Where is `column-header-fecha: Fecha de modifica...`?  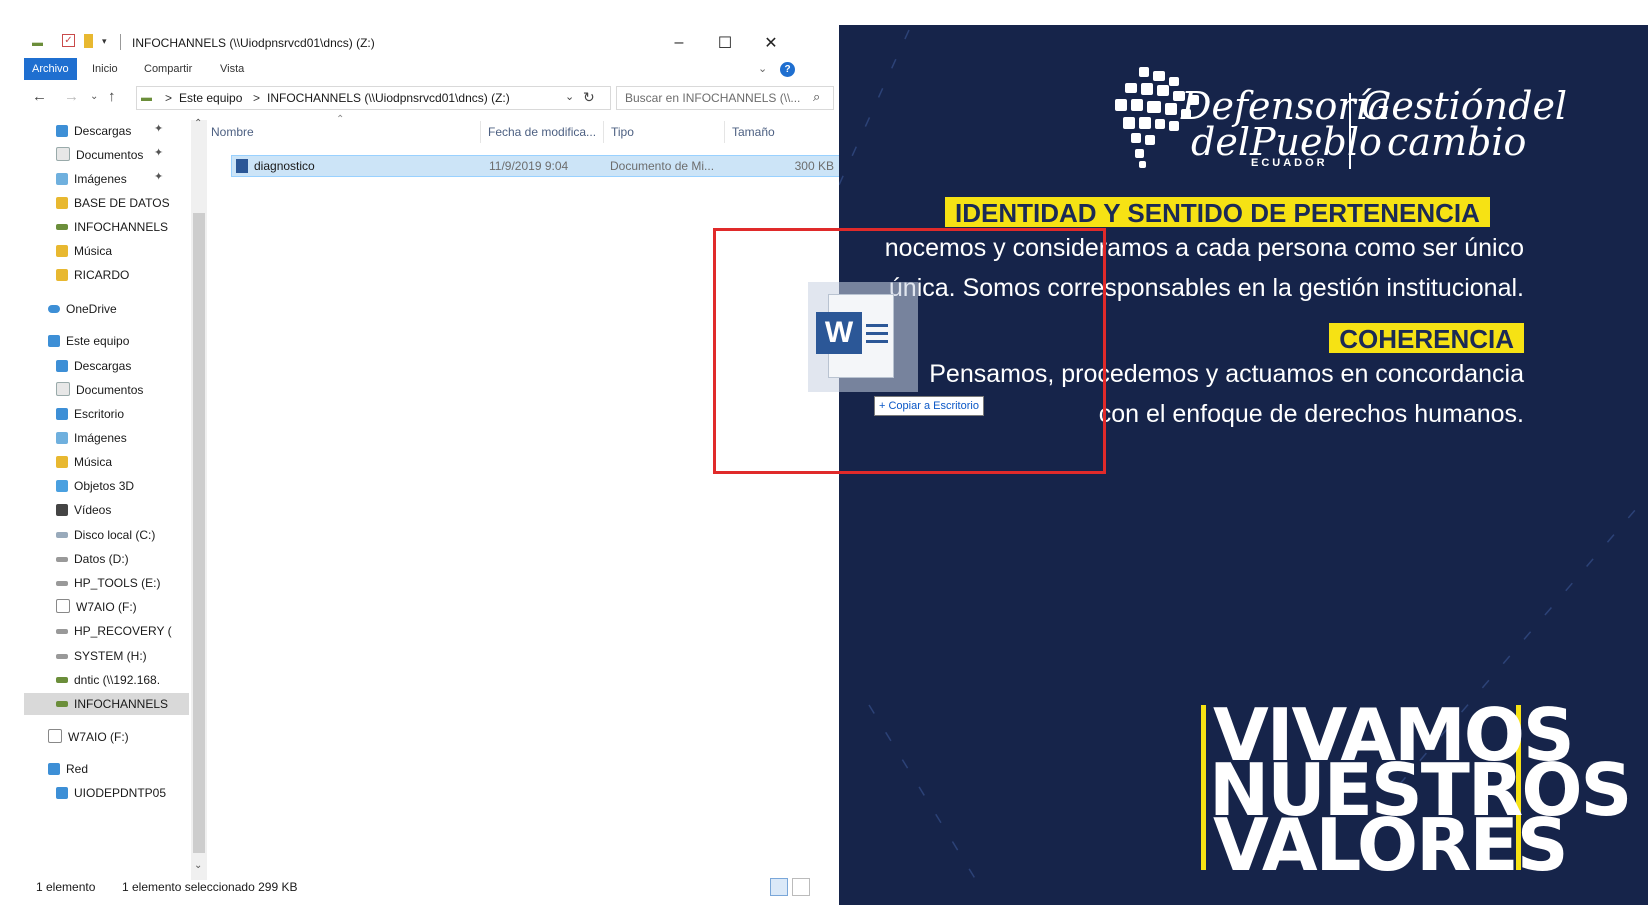
column-header-fecha: Fecha de modifica... is located at coordinates (542, 132).